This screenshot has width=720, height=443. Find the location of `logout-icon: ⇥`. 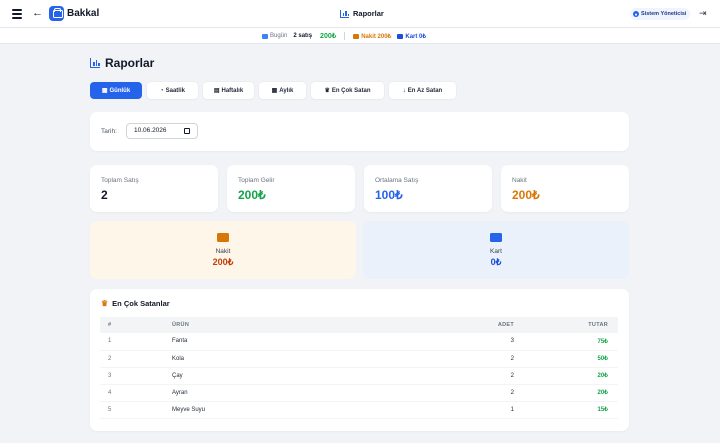

logout-icon: ⇥ is located at coordinates (703, 13).